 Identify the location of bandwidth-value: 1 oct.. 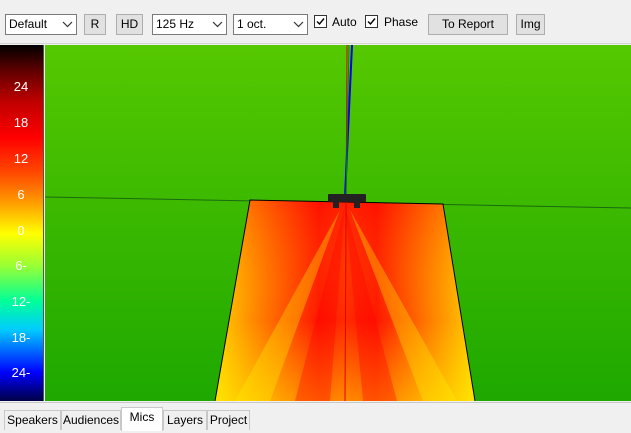
(252, 24).